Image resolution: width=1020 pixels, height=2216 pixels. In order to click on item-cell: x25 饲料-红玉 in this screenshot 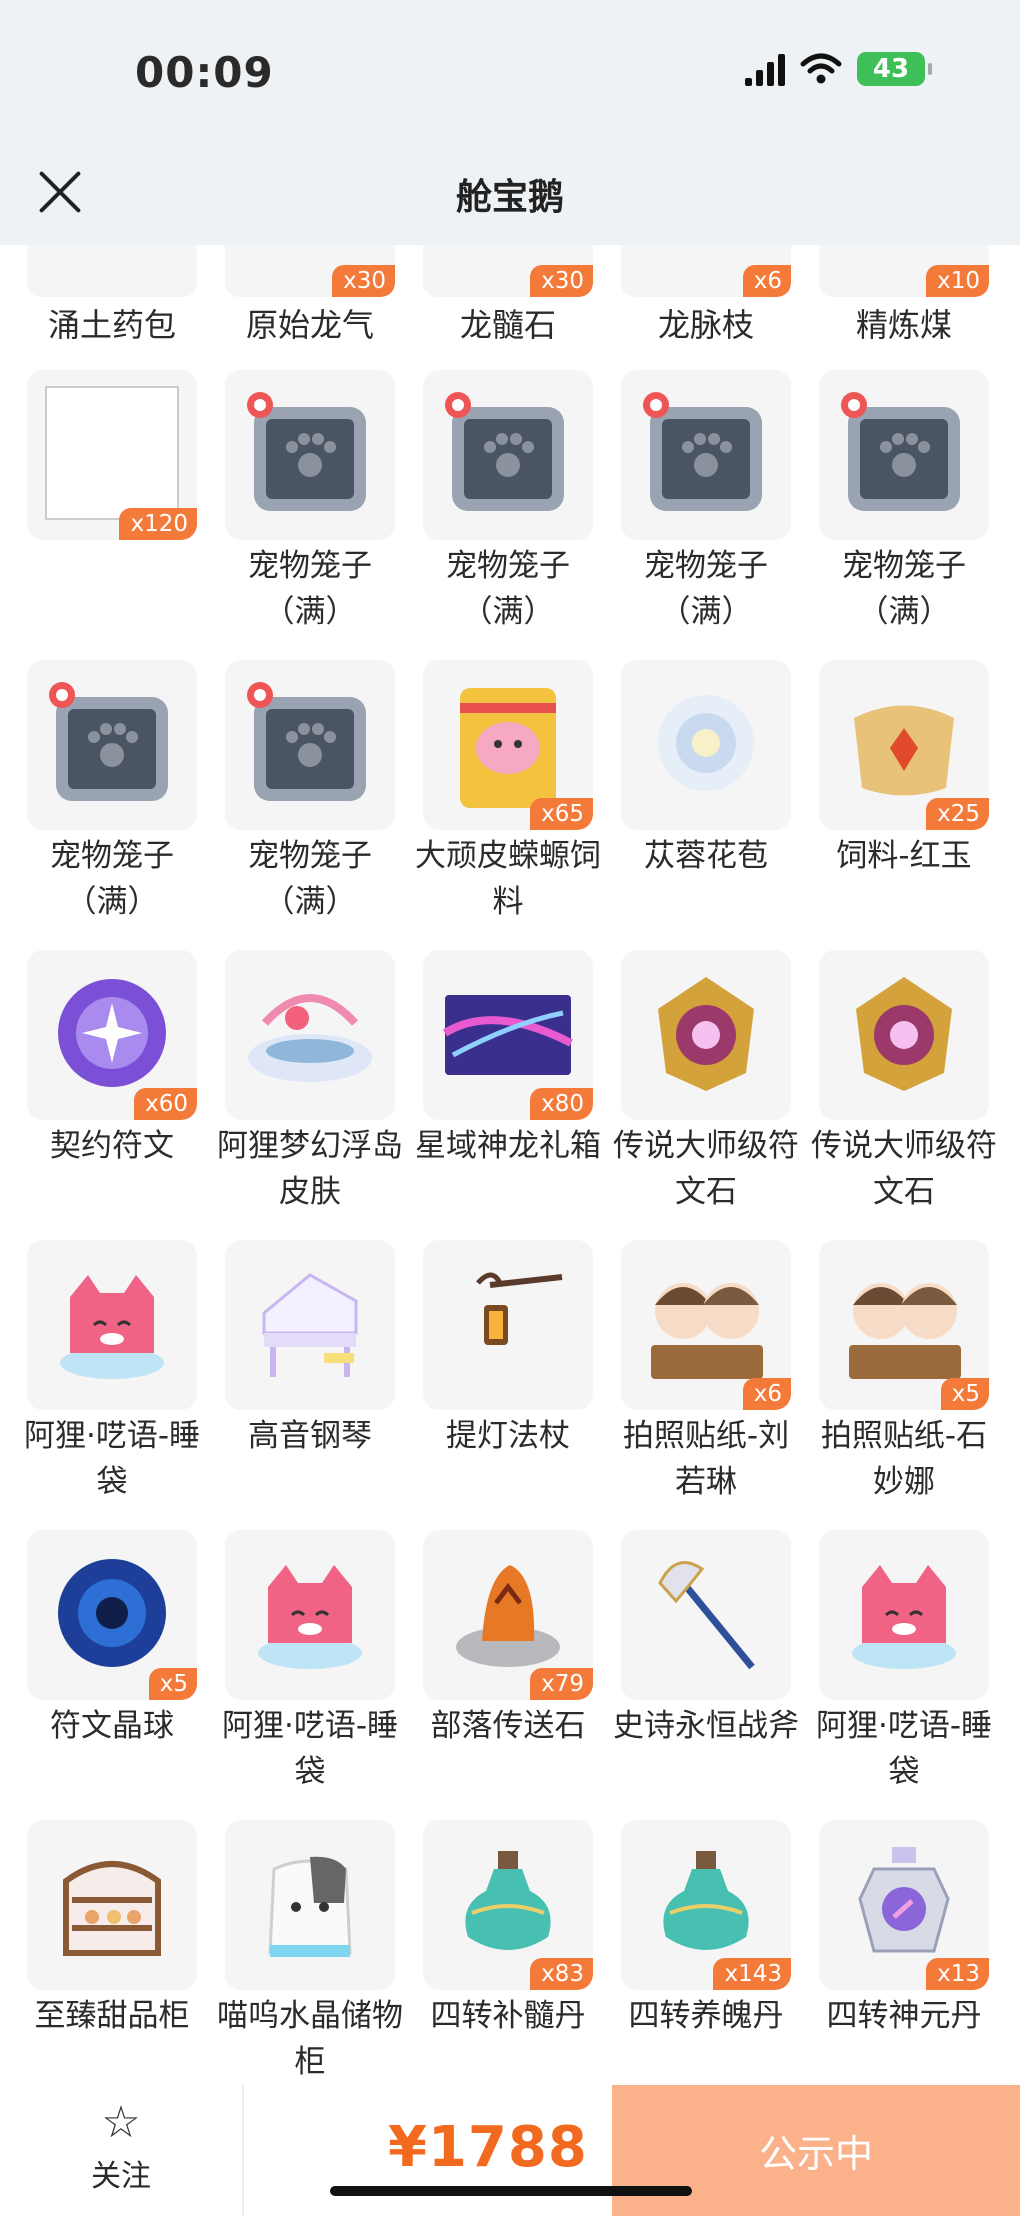, I will do `click(904, 769)`.